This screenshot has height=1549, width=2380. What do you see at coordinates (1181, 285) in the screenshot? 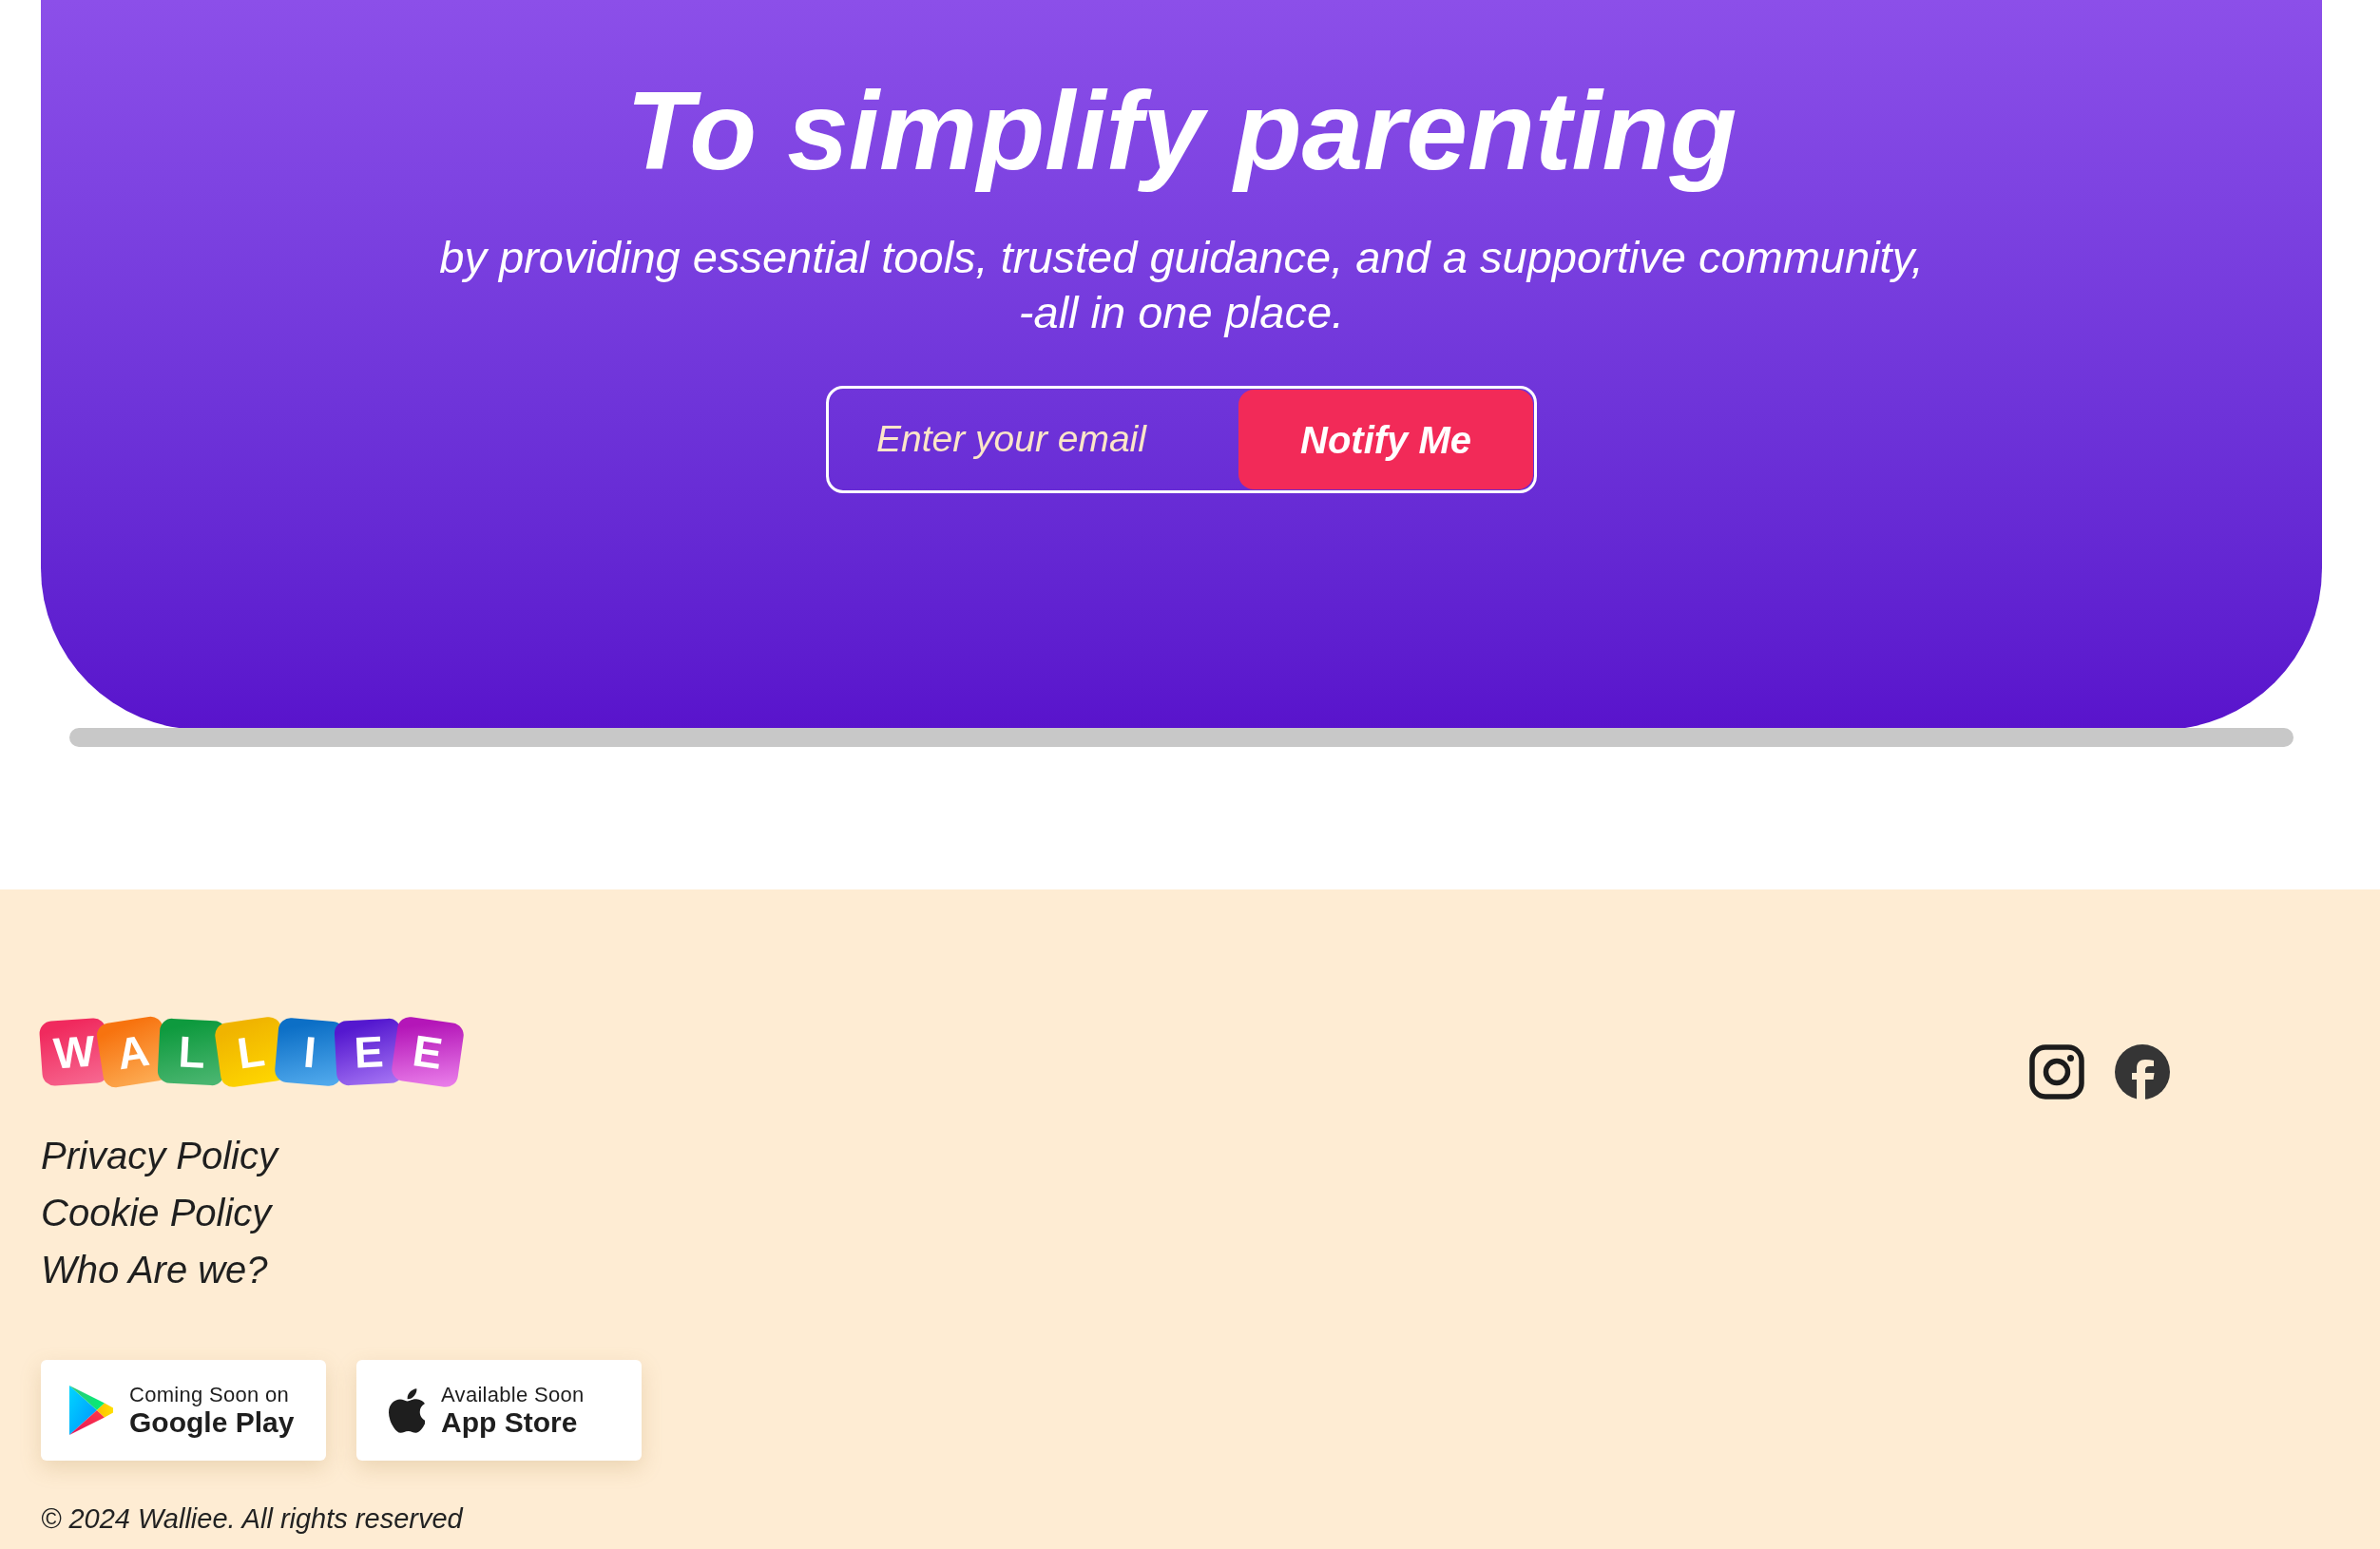
I see `hero-subtitle: by providing essential tools, trusted guidance, and a supportive community, -all in one place.` at bounding box center [1181, 285].